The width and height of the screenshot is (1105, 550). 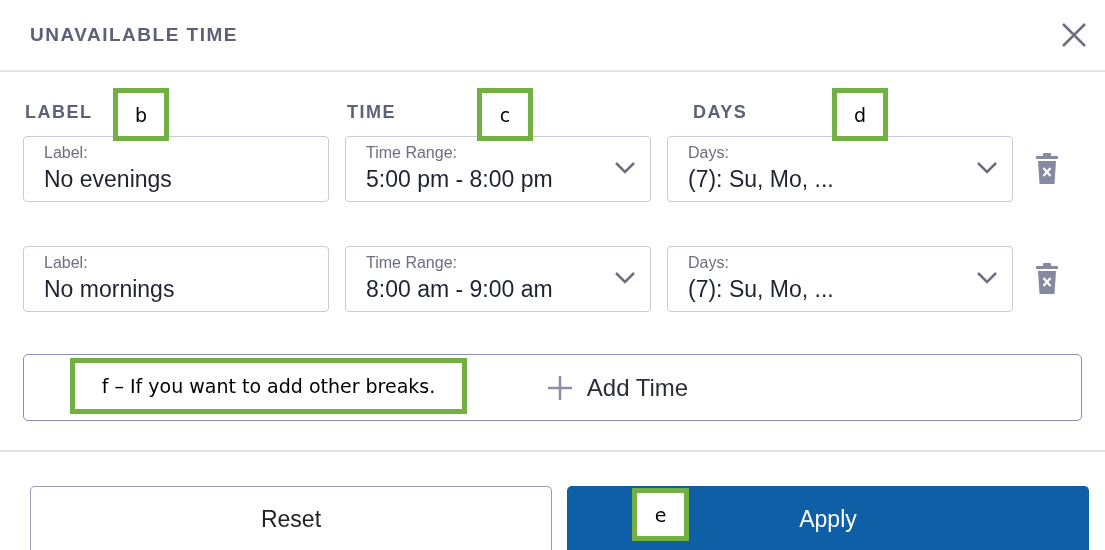 I want to click on annotation-callout: f – If you want to add other breaks., so click(x=268, y=386).